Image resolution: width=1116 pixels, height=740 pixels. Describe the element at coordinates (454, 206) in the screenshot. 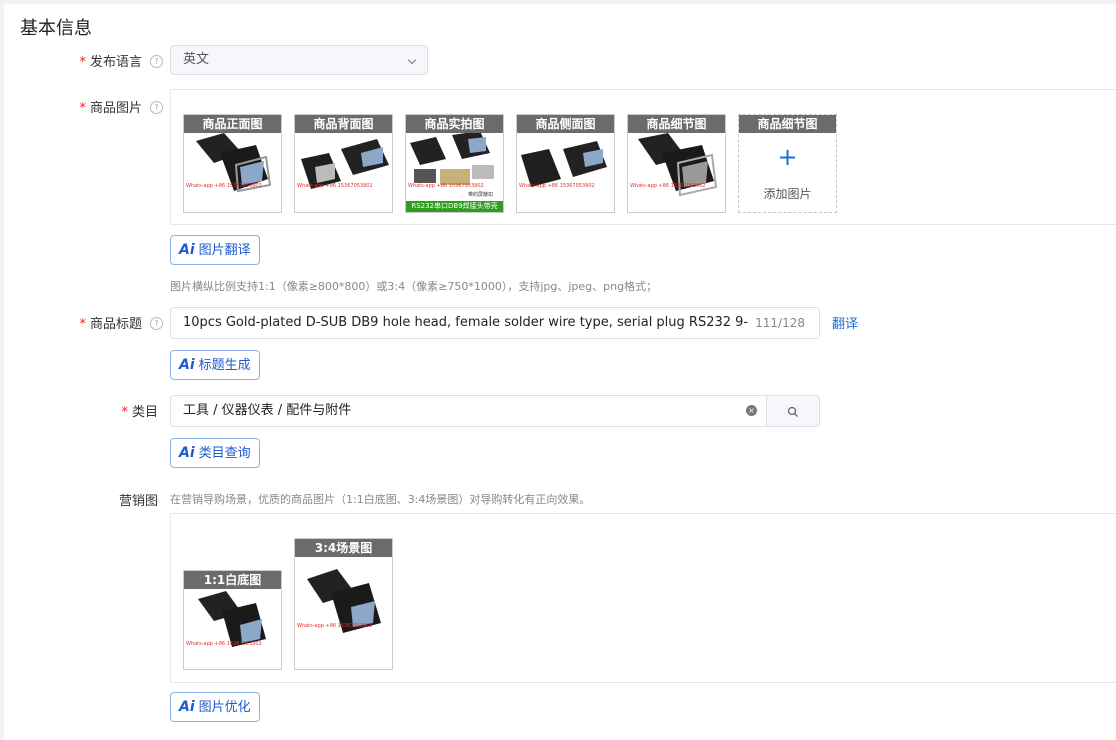

I see `image-banner: RS232串口DB9焊接头带壳` at that location.